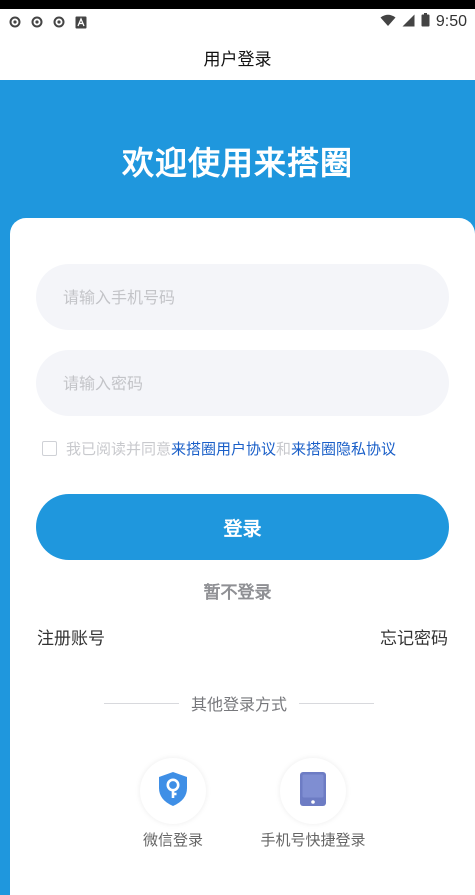 This screenshot has height=895, width=475. Describe the element at coordinates (337, 703) in the screenshot. I see `divider-line-right` at that location.